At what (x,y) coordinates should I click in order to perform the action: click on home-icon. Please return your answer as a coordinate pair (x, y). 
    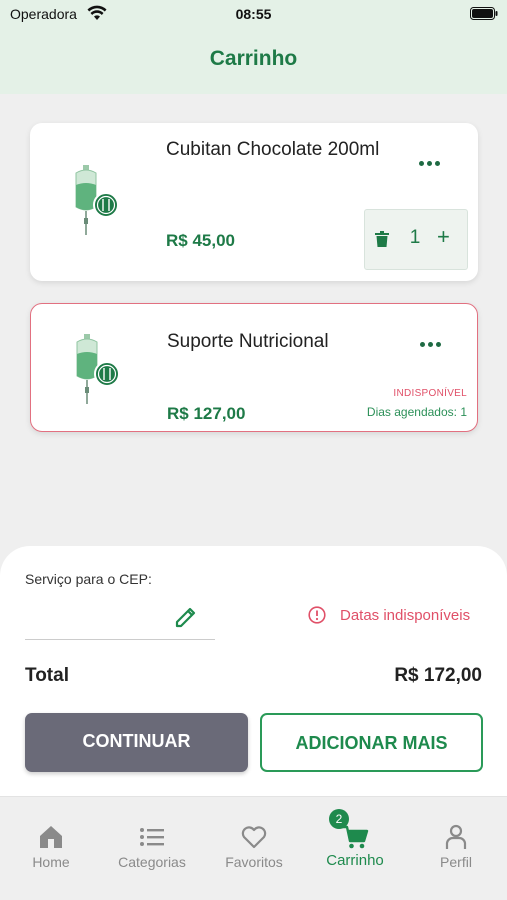
    Looking at the image, I should click on (51, 837).